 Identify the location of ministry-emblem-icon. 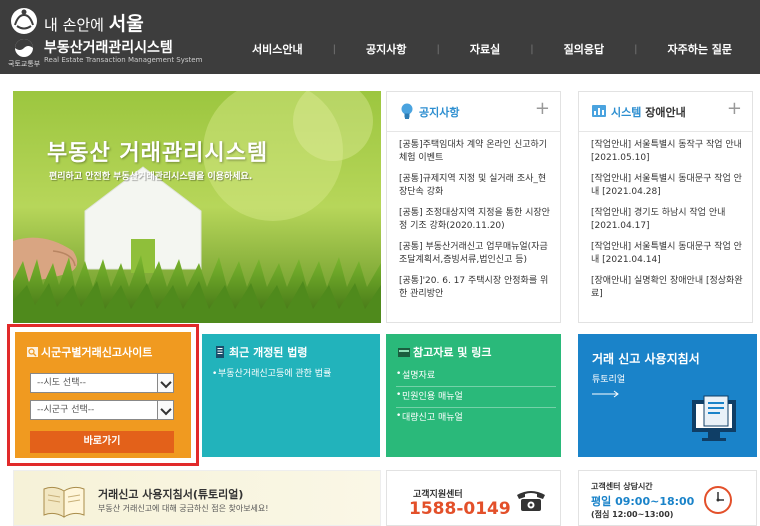
(24, 48).